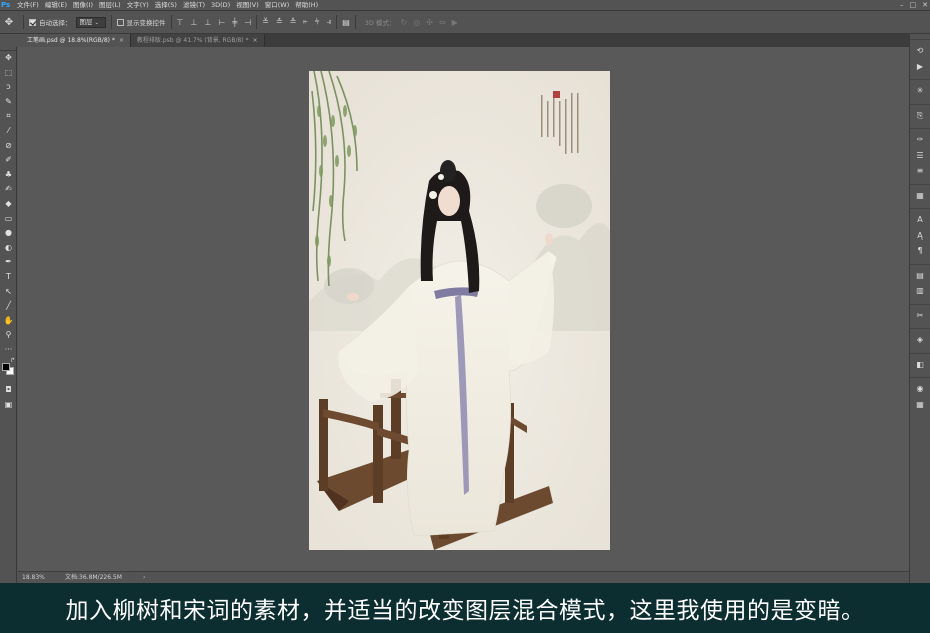  I want to click on color-panel-icon: ✳, so click(920, 91).